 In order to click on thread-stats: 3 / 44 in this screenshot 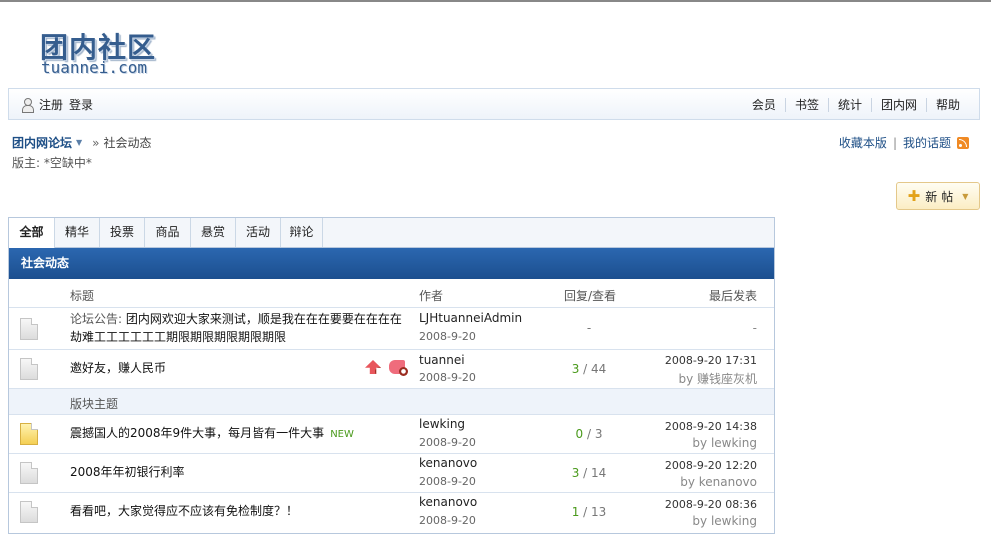, I will do `click(589, 369)`.